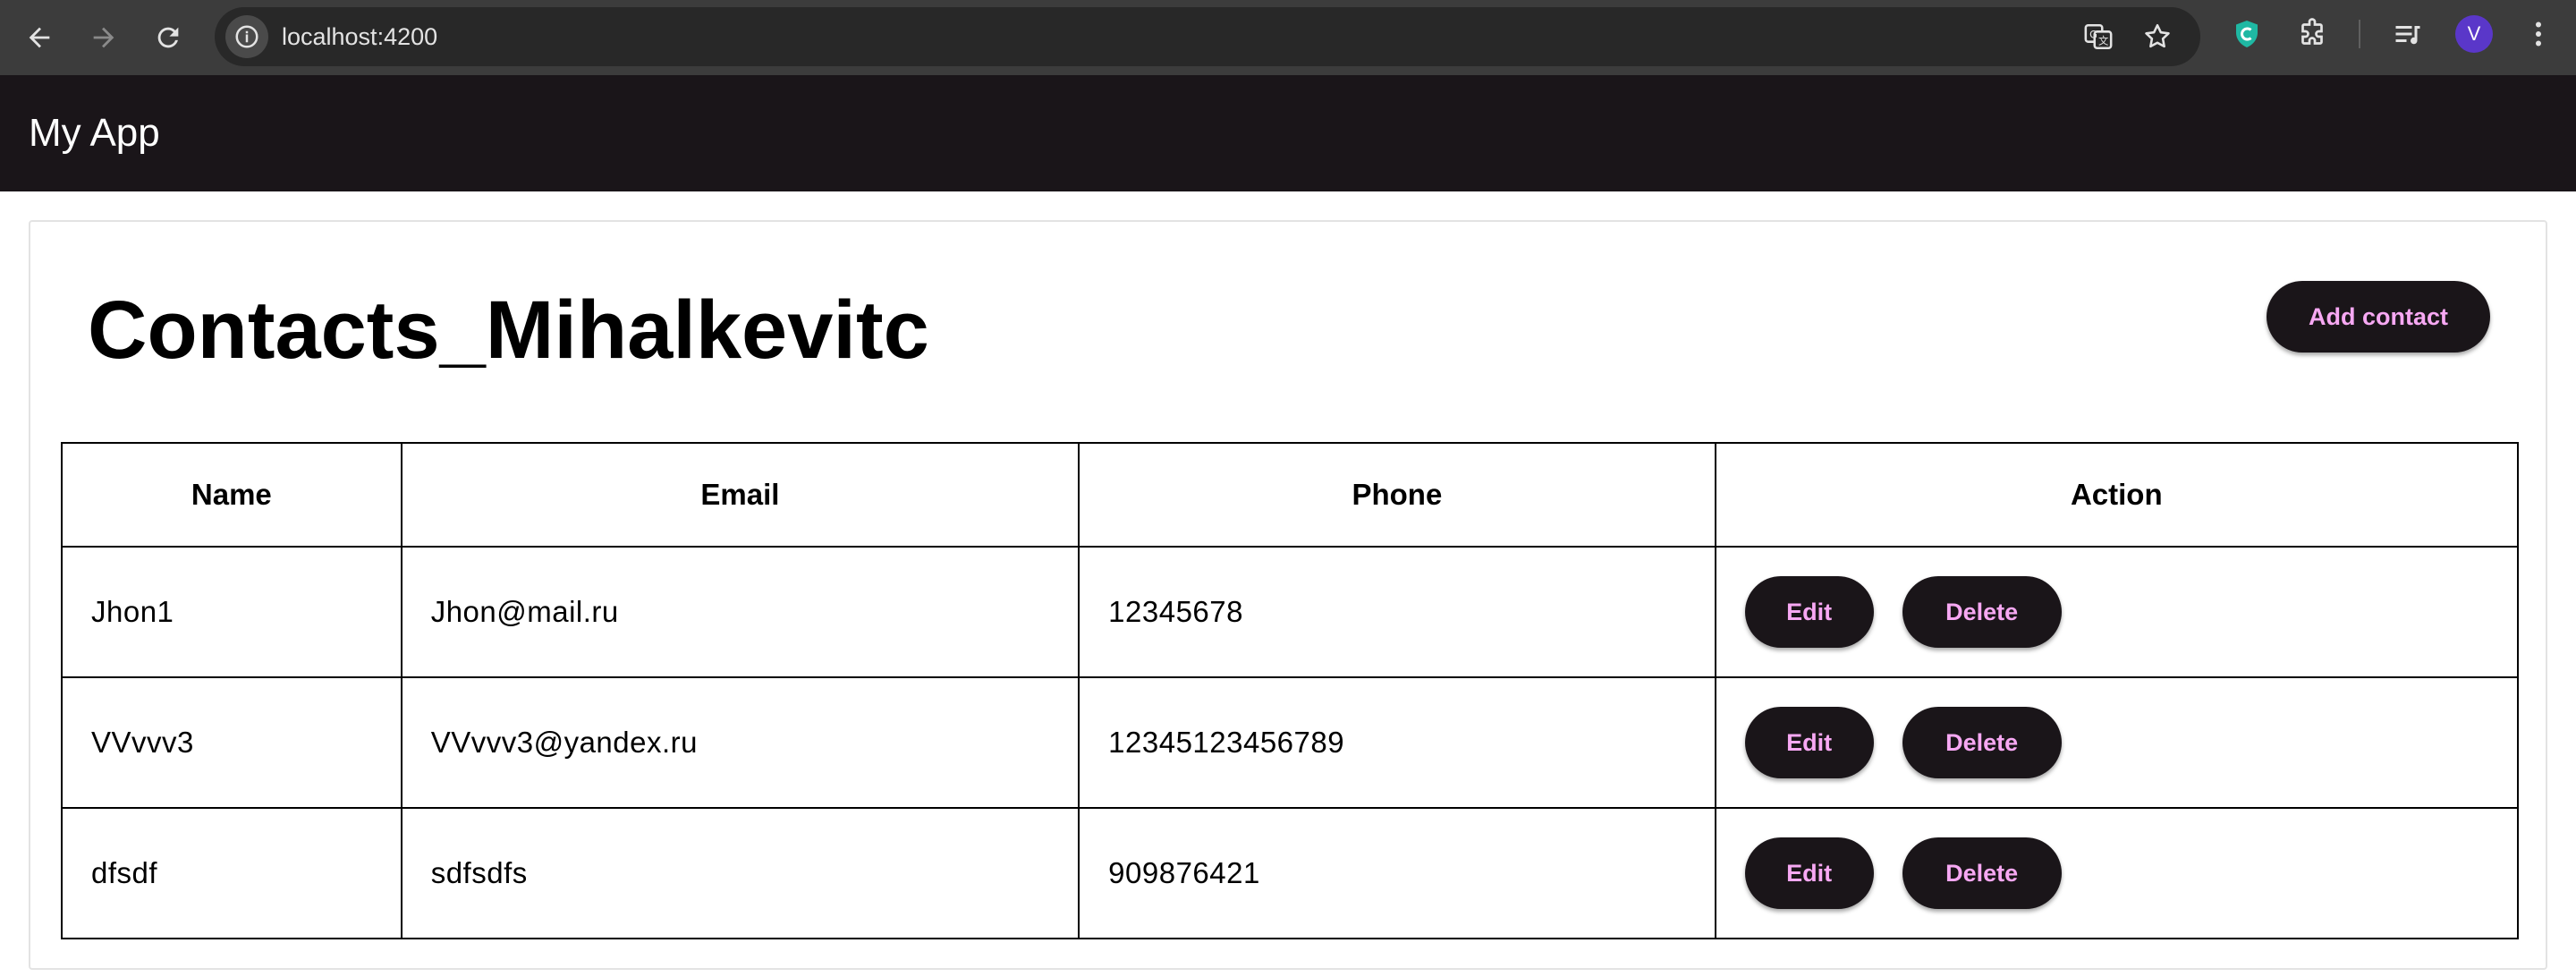  I want to click on translate-icon: G文, so click(2098, 37).